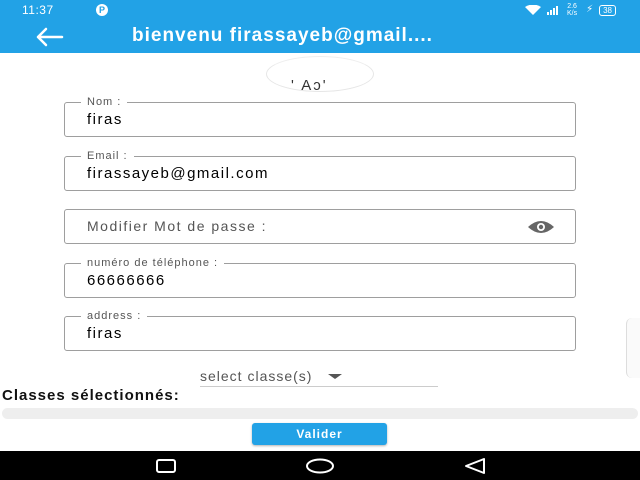 This screenshot has height=480, width=640. What do you see at coordinates (319, 386) in the screenshot?
I see `dropdown-underline` at bounding box center [319, 386].